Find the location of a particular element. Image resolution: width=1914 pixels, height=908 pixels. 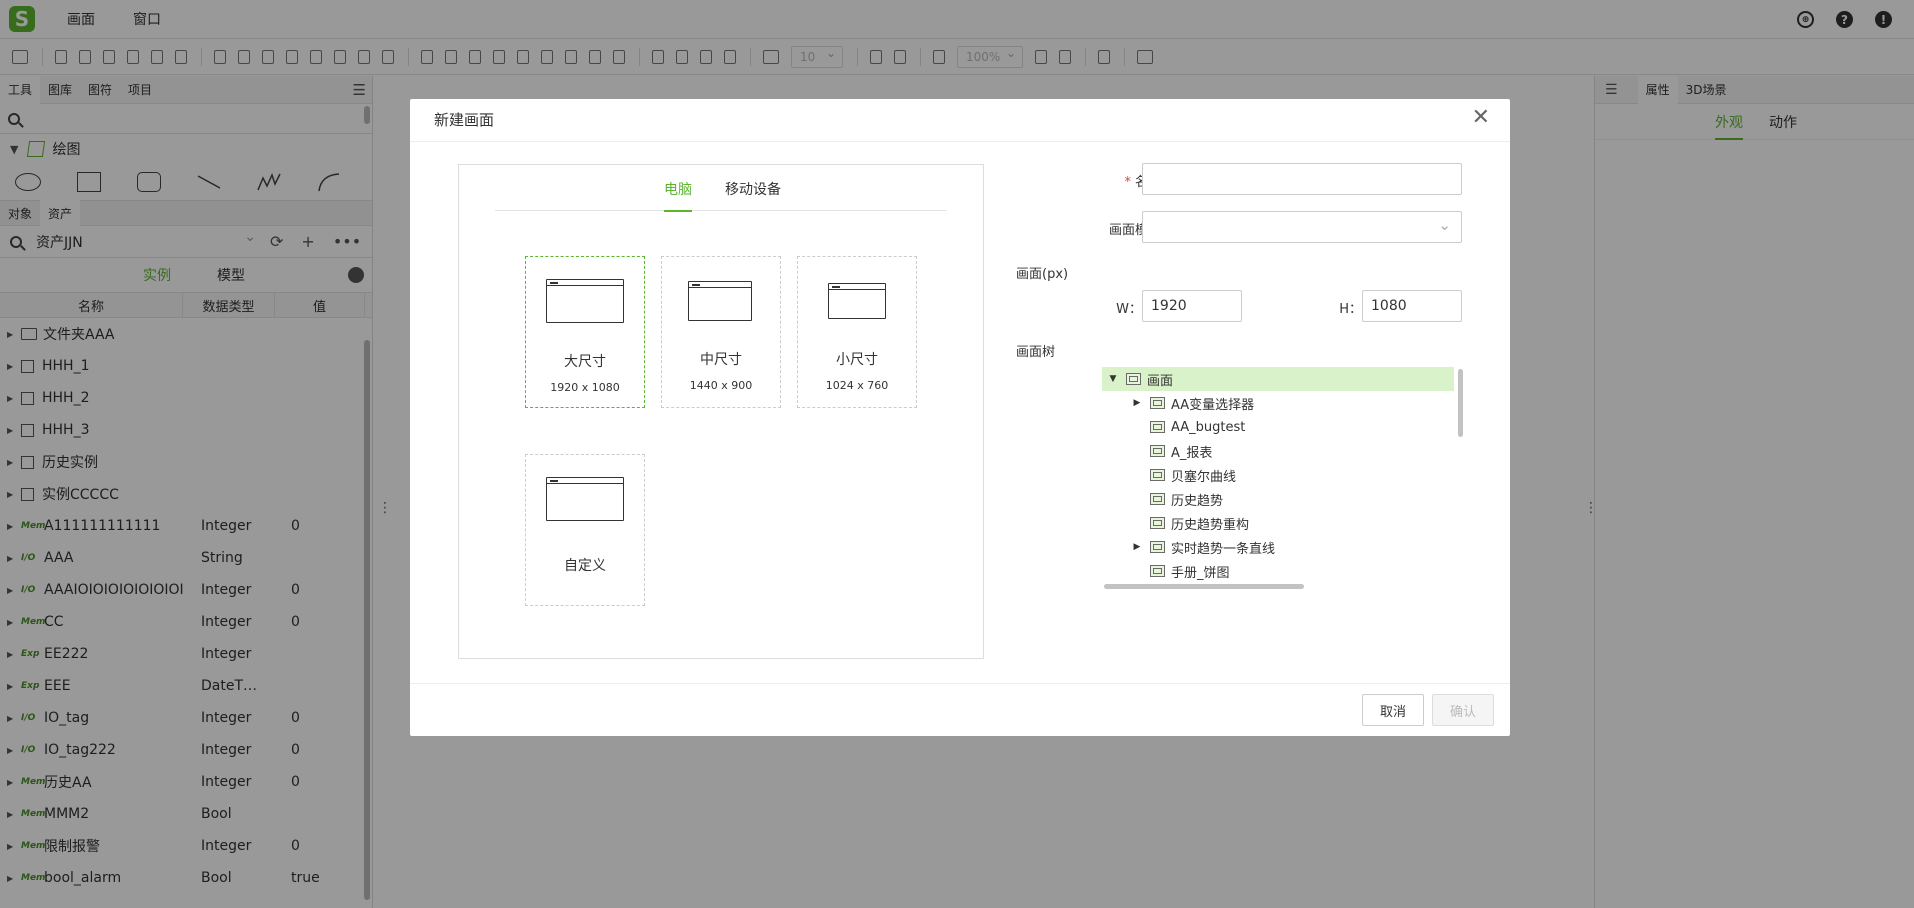

tree-node: ▶ 实时趋势一条直线 is located at coordinates (1188, 547).